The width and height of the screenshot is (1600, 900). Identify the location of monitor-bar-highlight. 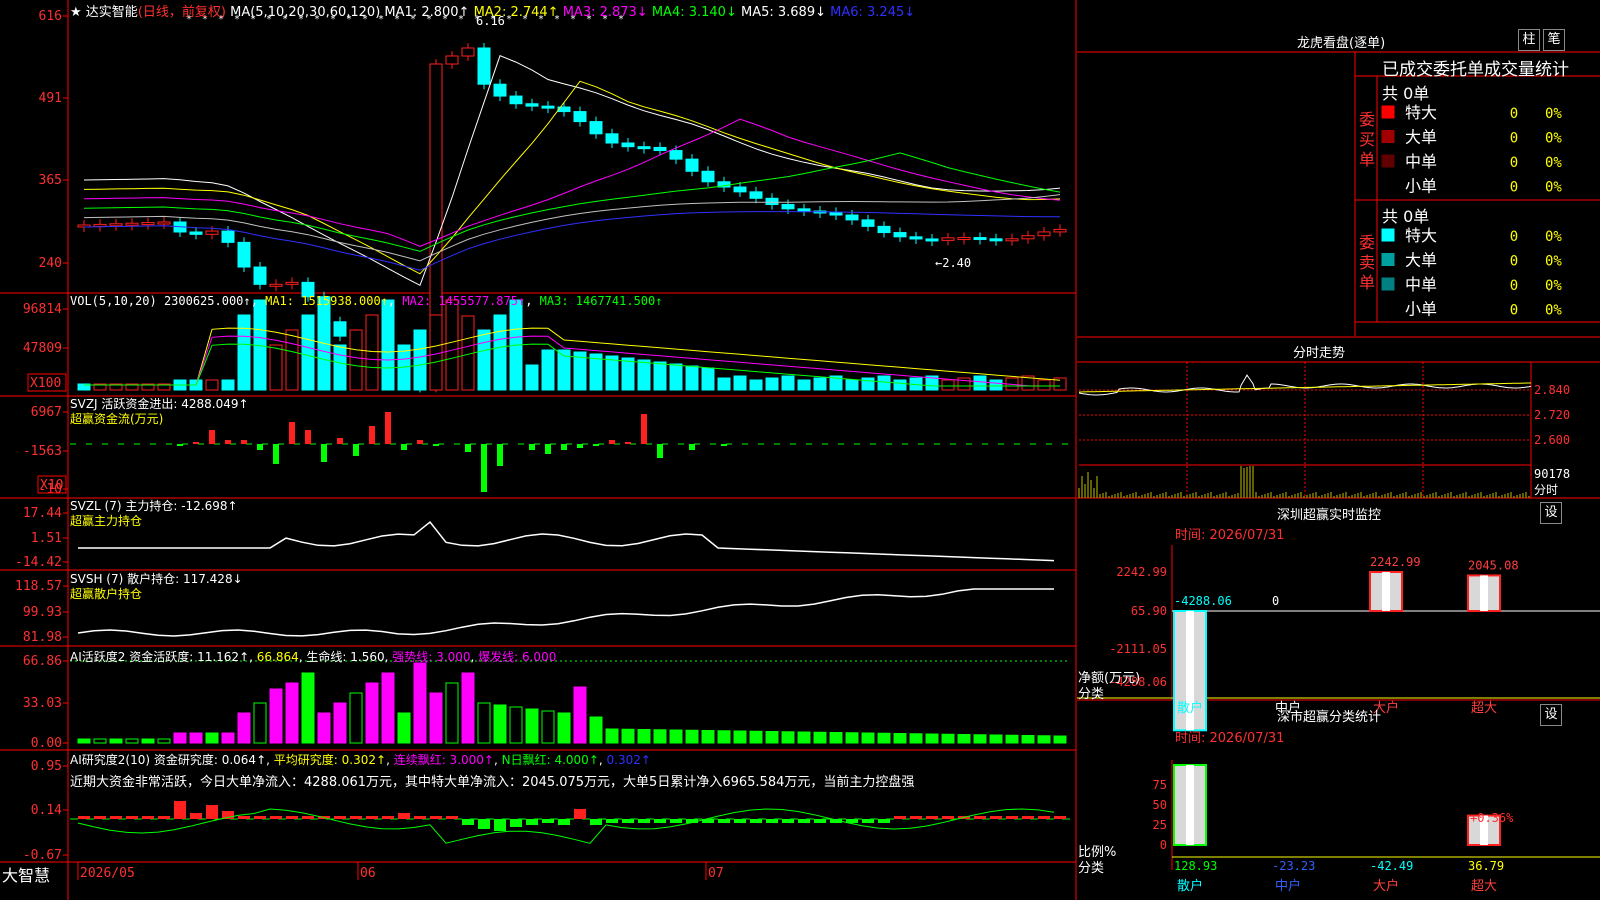
(1386, 591).